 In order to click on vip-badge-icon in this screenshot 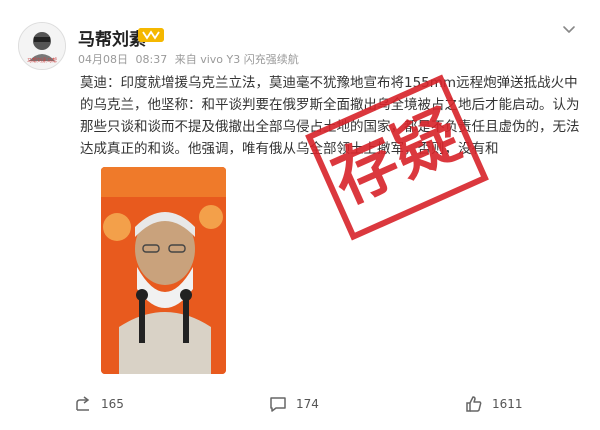, I will do `click(151, 35)`.